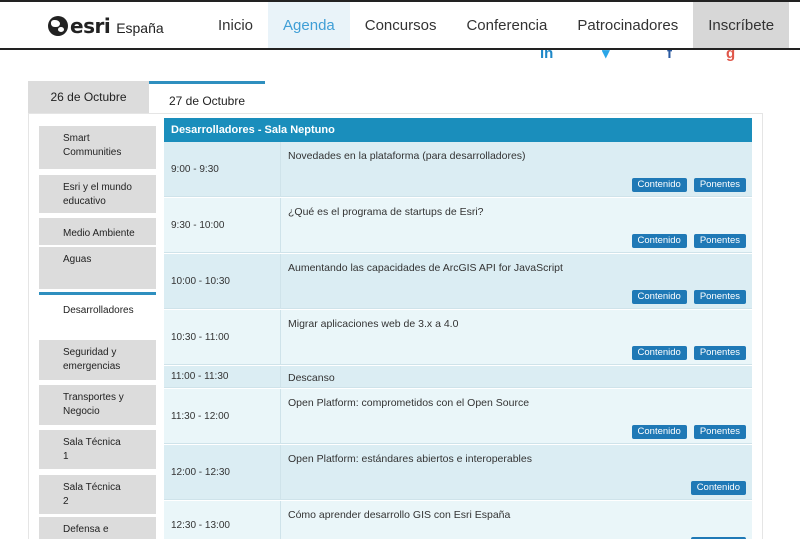 The image size is (800, 539). Describe the element at coordinates (222, 225) in the screenshot. I see `session-time: 9:30 - 10:00` at that location.